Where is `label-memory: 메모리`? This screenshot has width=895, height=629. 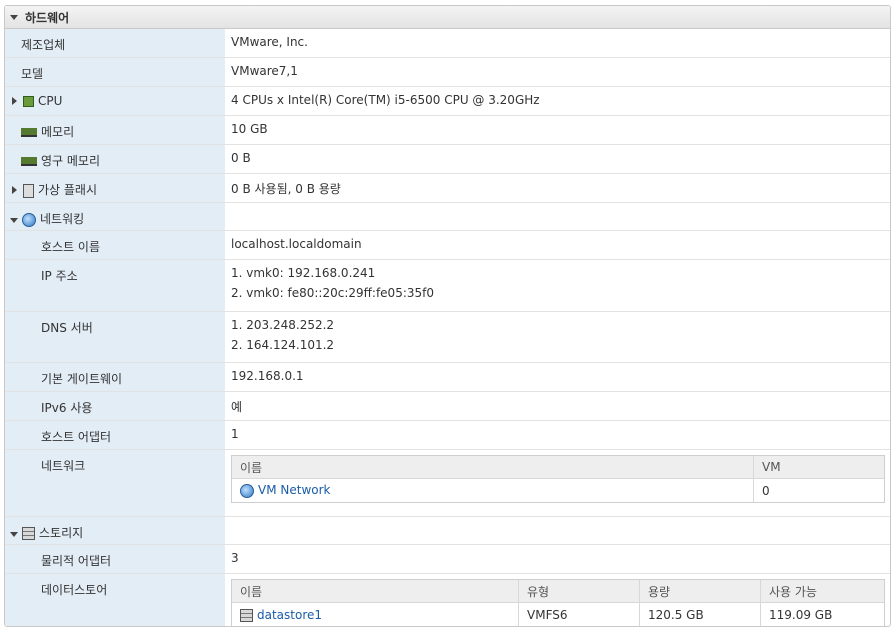 label-memory: 메모리 is located at coordinates (58, 132).